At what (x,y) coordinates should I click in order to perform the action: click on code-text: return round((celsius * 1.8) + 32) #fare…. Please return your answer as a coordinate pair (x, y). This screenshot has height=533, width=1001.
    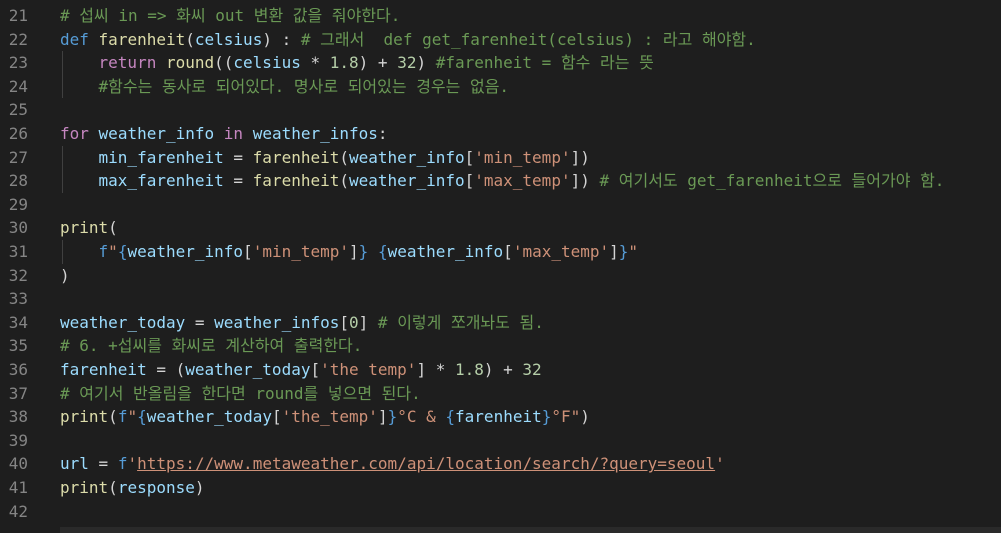
    Looking at the image, I should click on (357, 63).